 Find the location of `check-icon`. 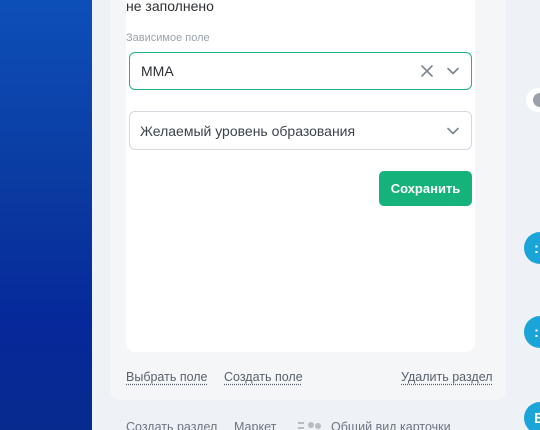

check-icon is located at coordinates (533, 100).